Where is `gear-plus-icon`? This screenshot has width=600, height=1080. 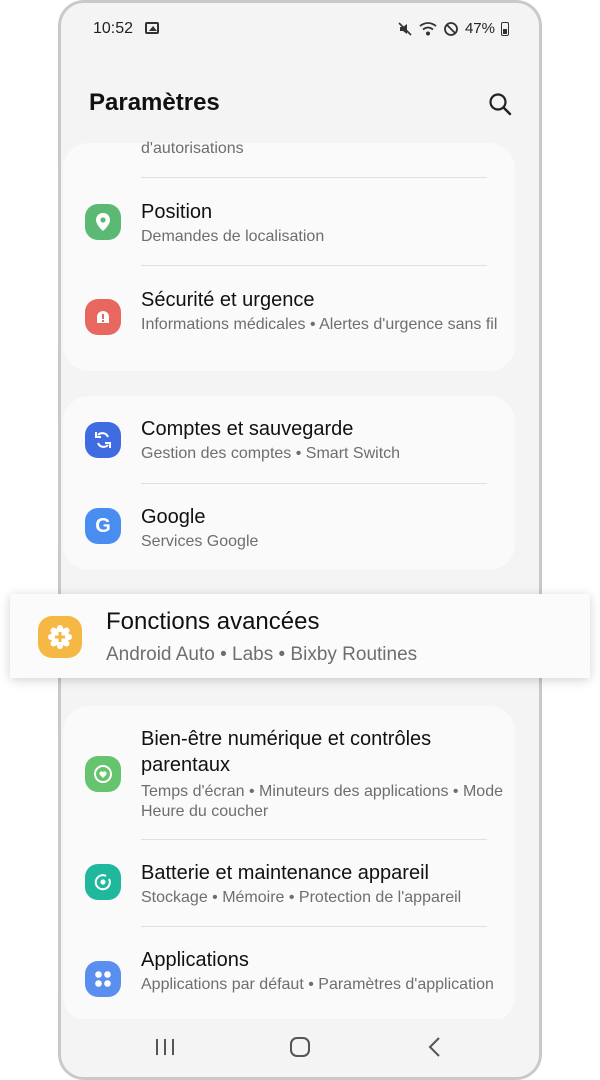
gear-plus-icon is located at coordinates (60, 637).